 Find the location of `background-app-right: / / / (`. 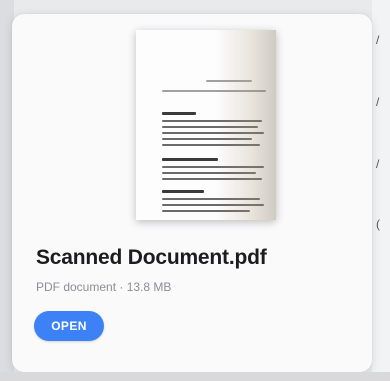

background-app-right: / / / ( is located at coordinates (381, 190).